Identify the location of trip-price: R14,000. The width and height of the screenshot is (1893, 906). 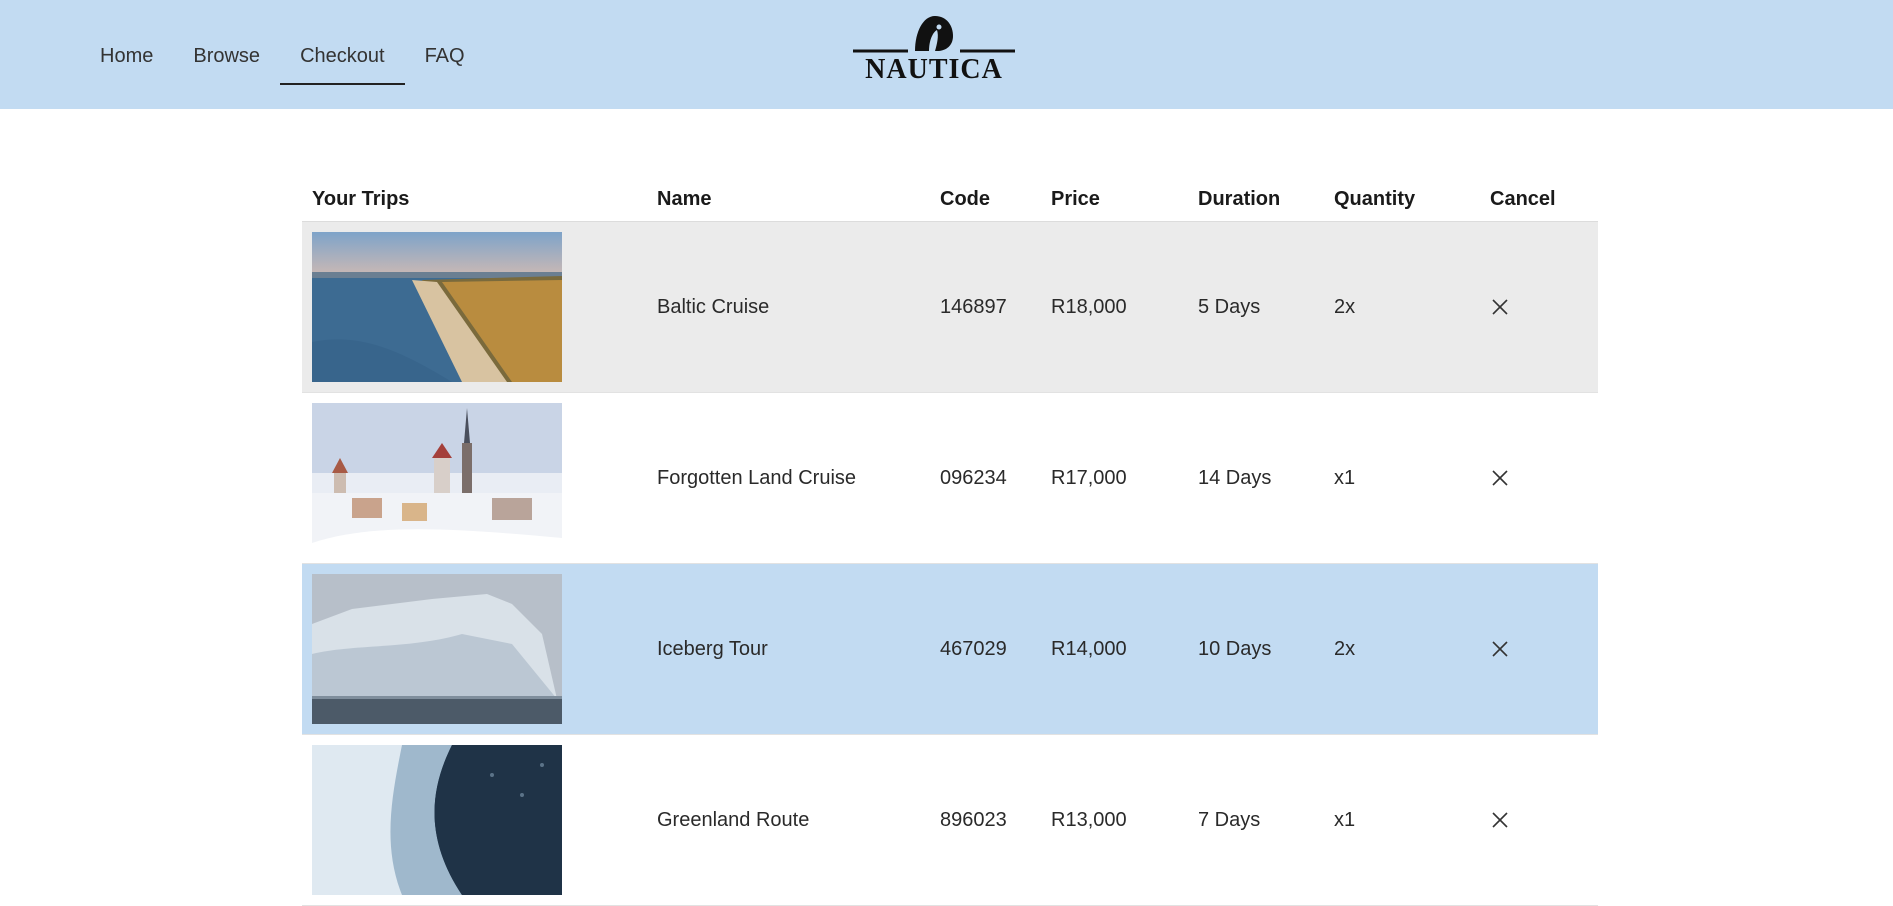
(1089, 648).